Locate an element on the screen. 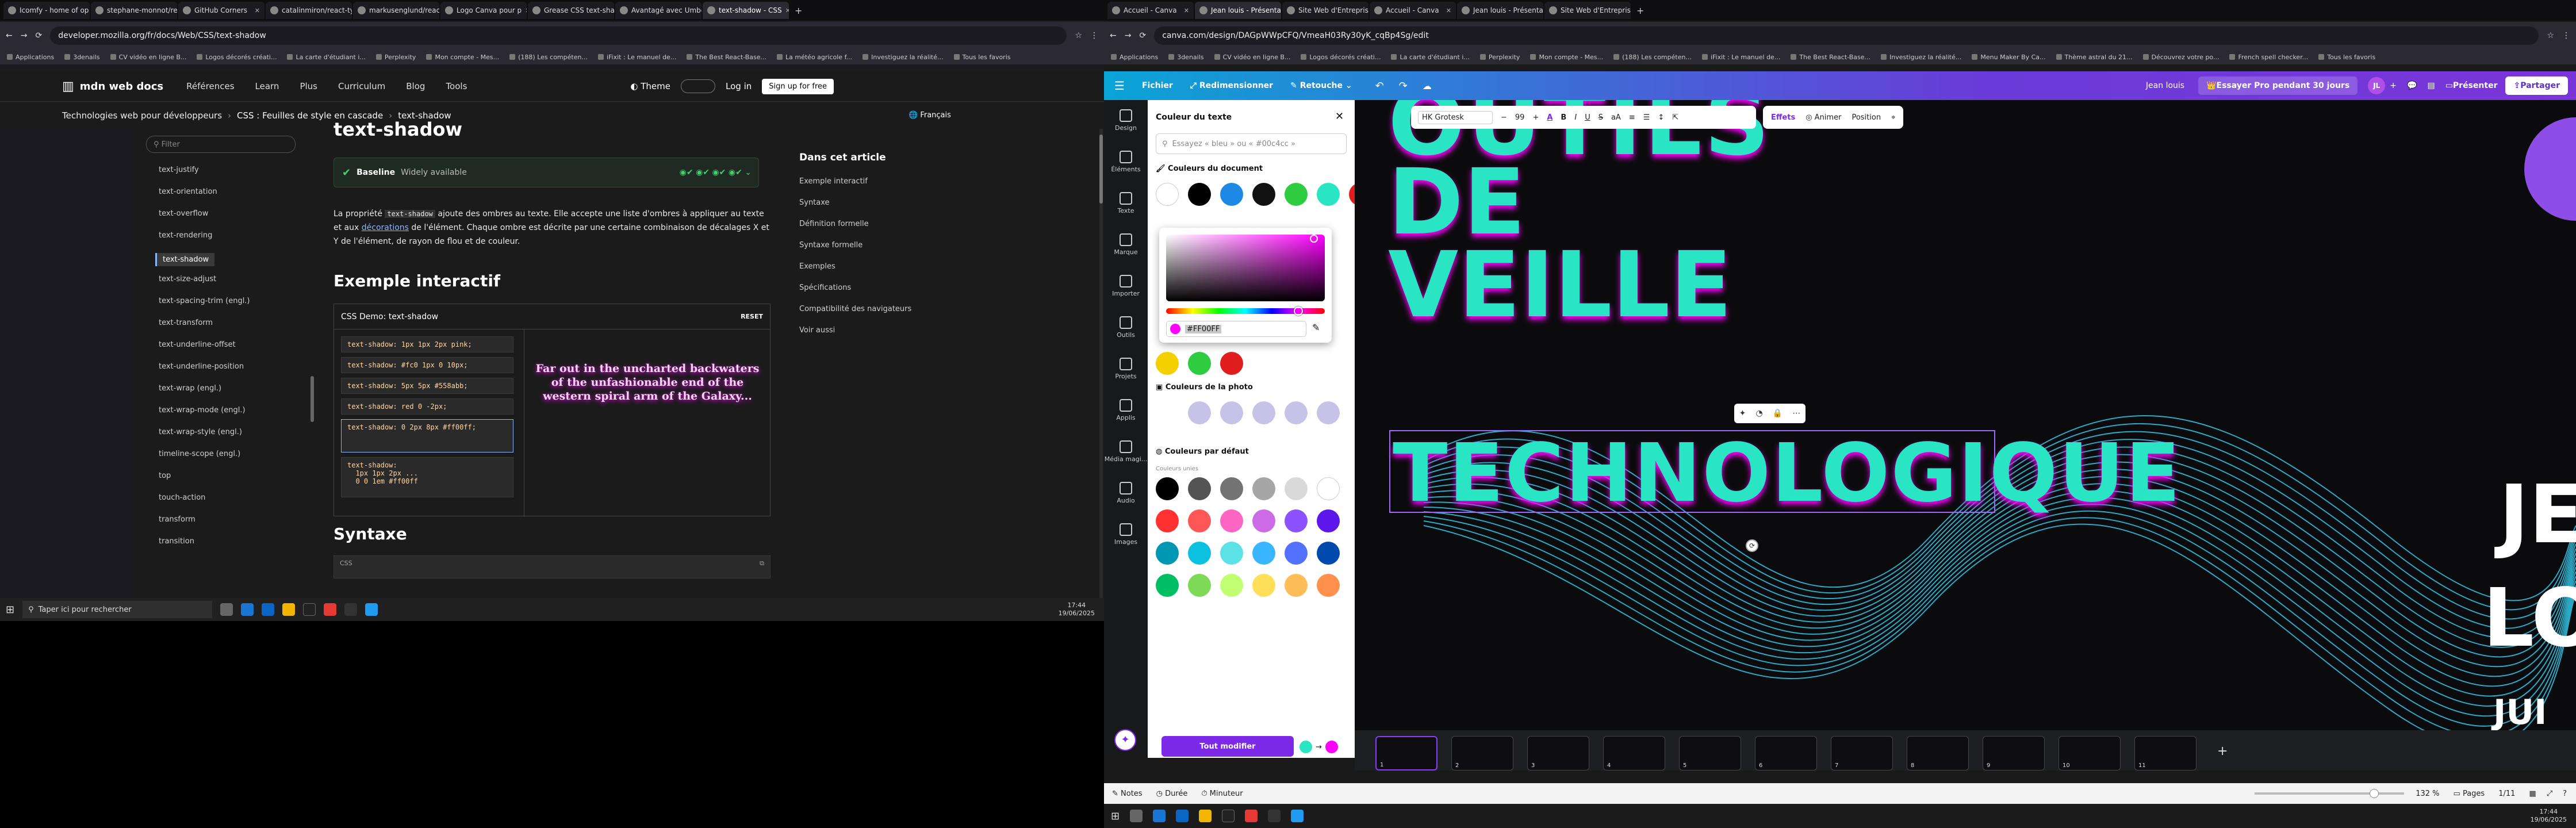  duration-button: ◷ Durée is located at coordinates (1172, 793).